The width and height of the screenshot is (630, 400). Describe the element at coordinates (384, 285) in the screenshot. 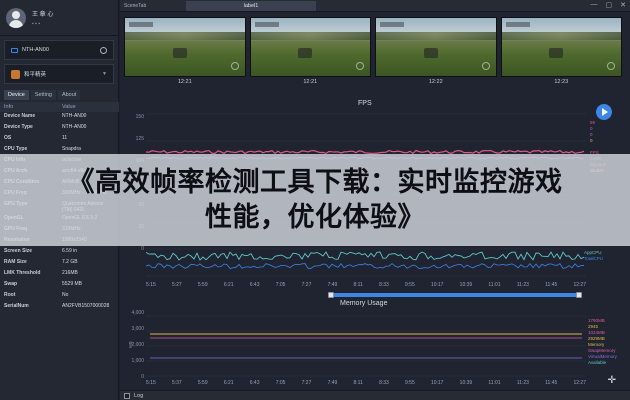

I see `x-tick: 8:33` at that location.